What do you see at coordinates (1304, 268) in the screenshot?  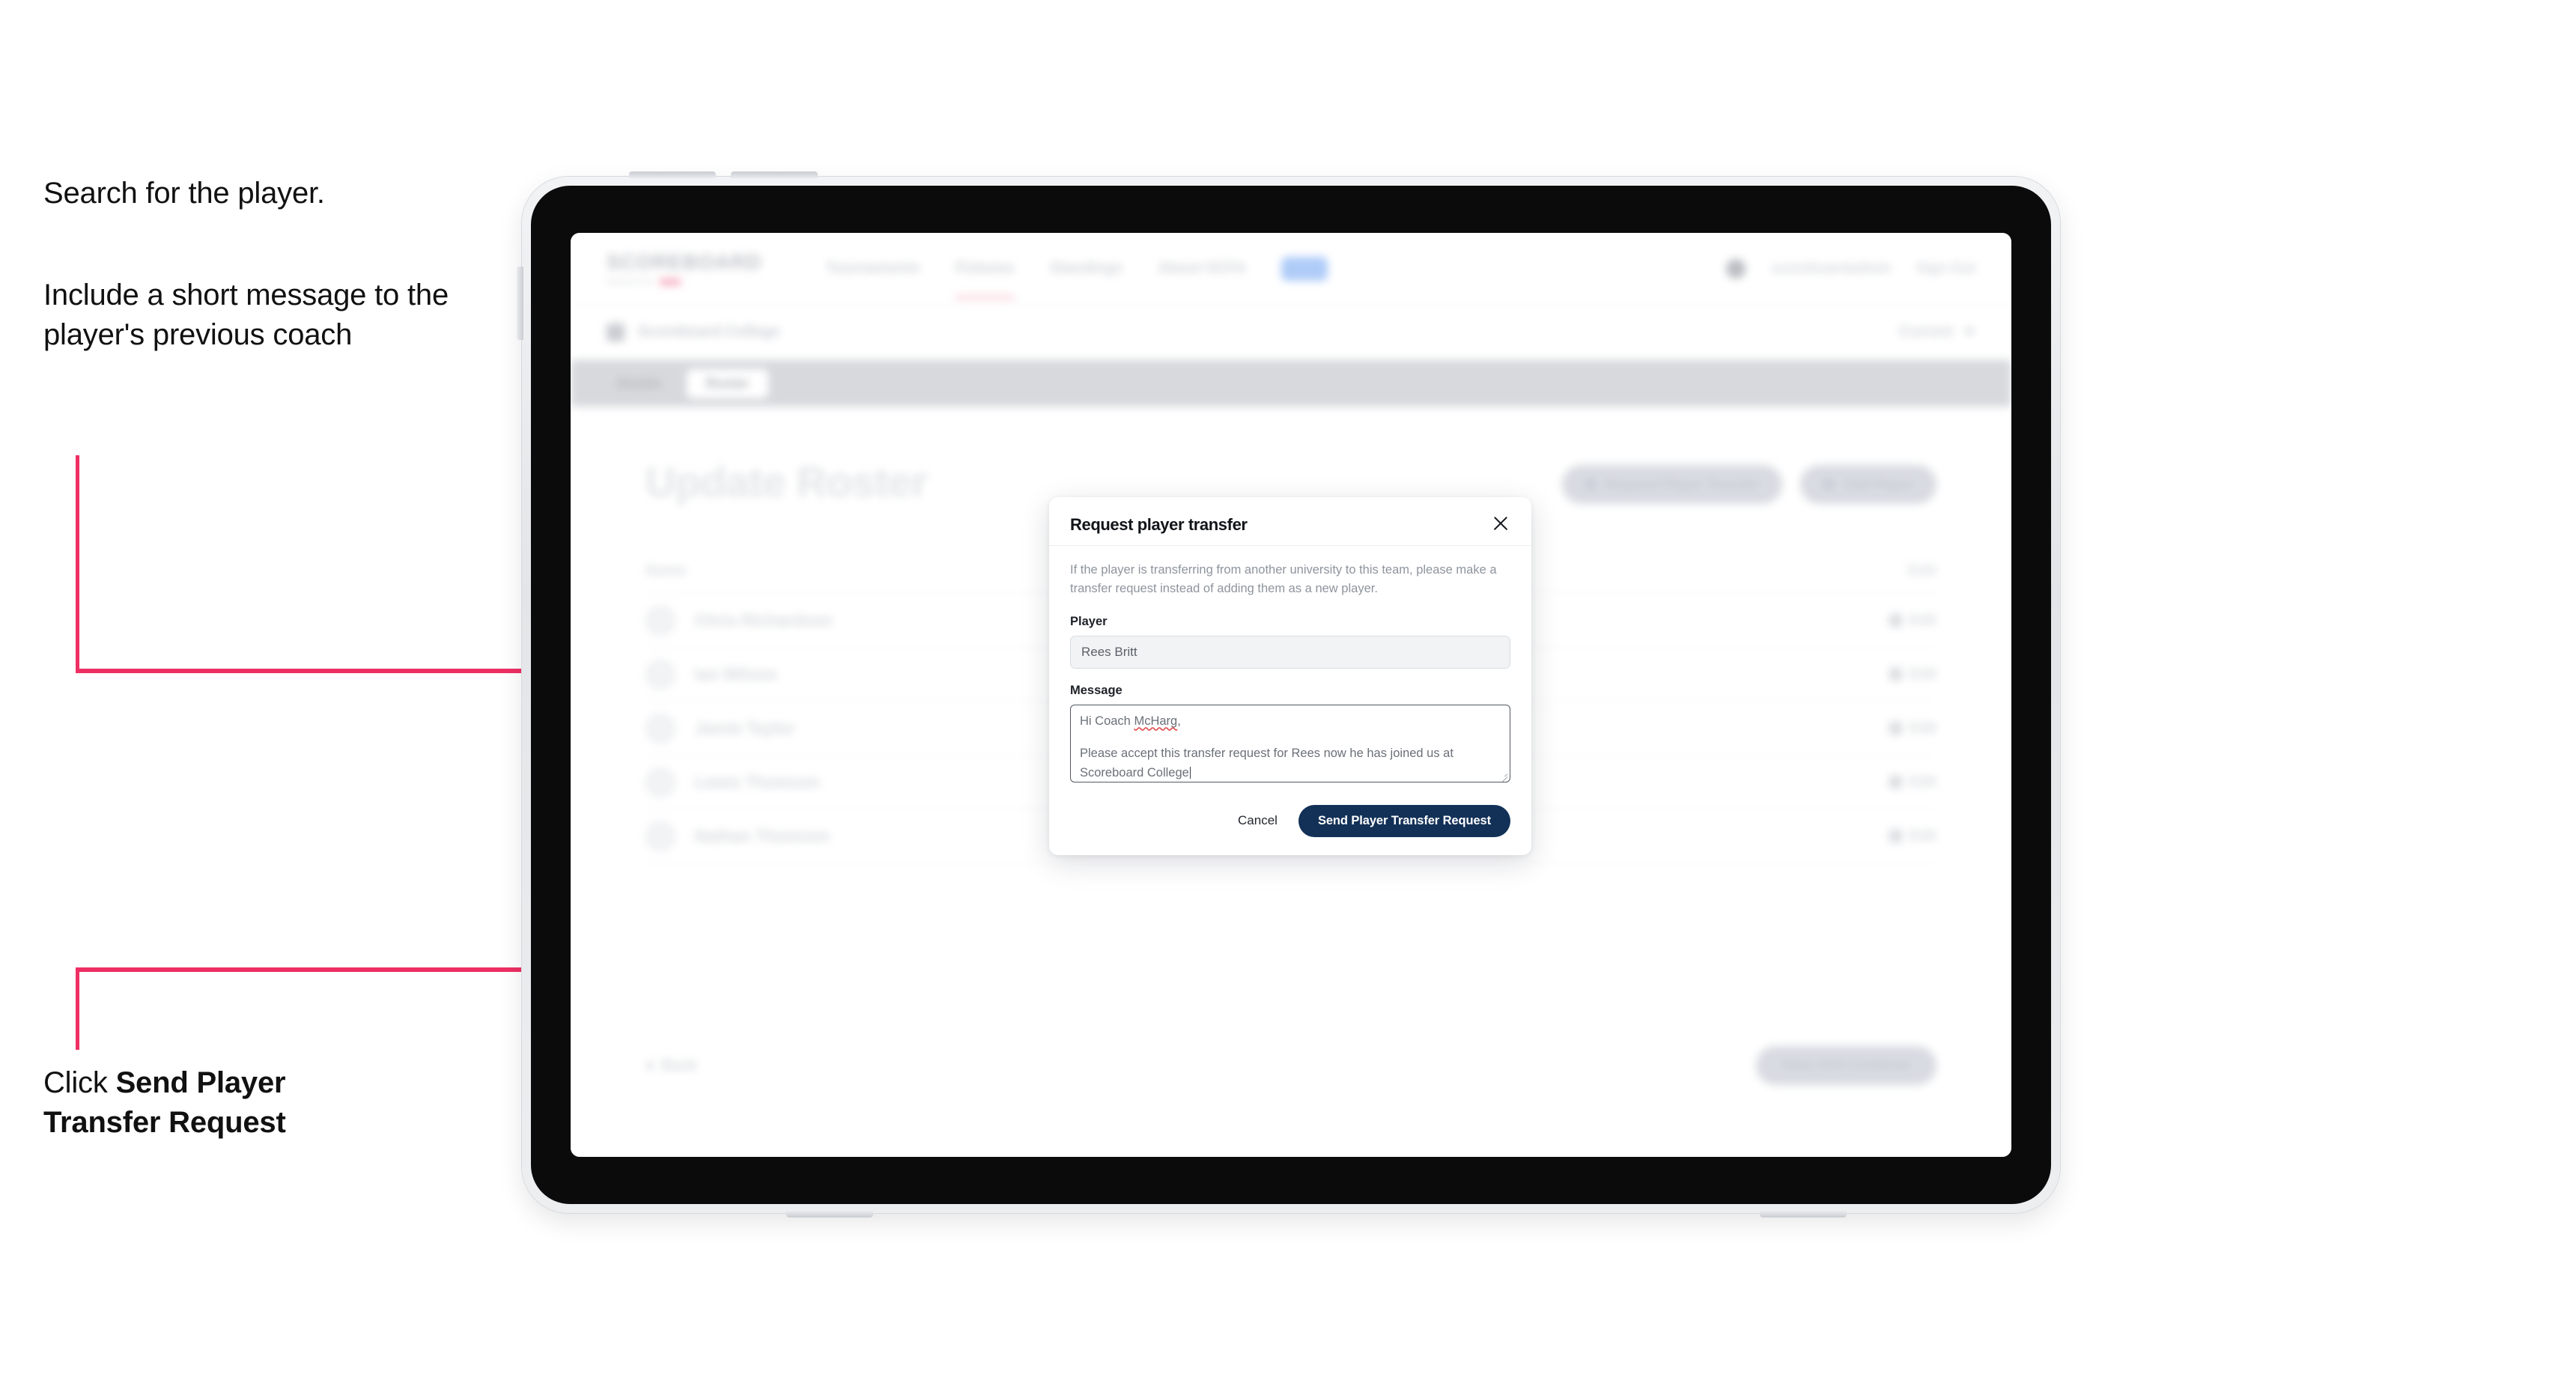 I see `nav-link-teams-active` at bounding box center [1304, 268].